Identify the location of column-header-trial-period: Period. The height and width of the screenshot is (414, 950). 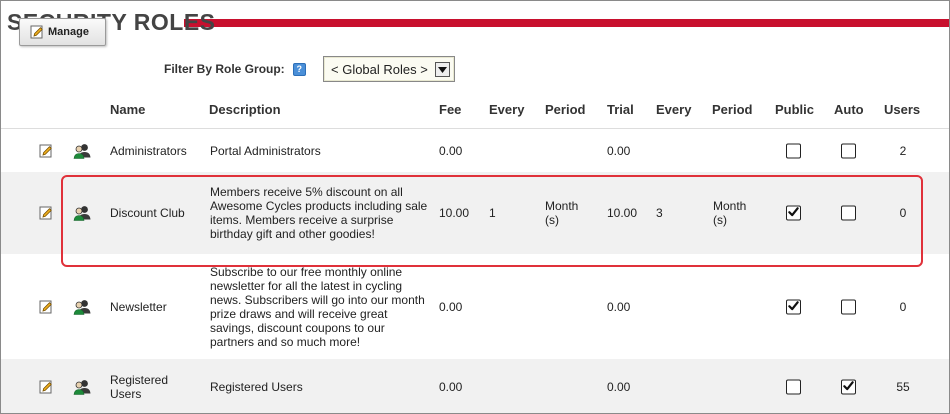
(732, 109).